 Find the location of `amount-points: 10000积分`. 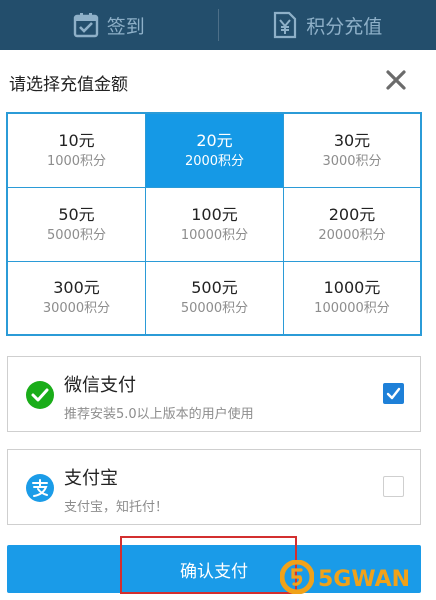

amount-points: 10000积分 is located at coordinates (214, 235).